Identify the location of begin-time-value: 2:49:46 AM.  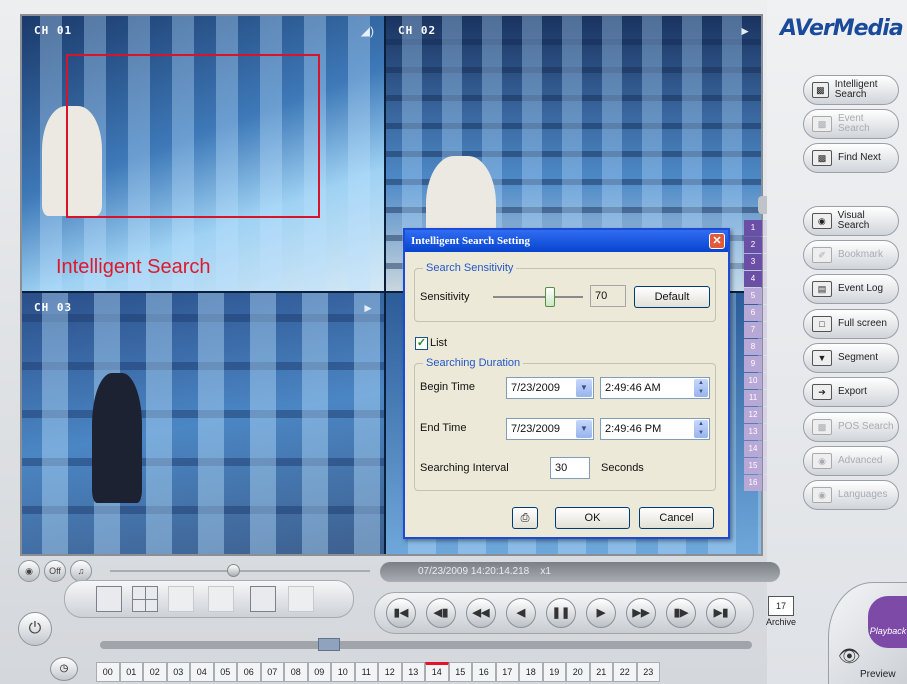
(633, 388).